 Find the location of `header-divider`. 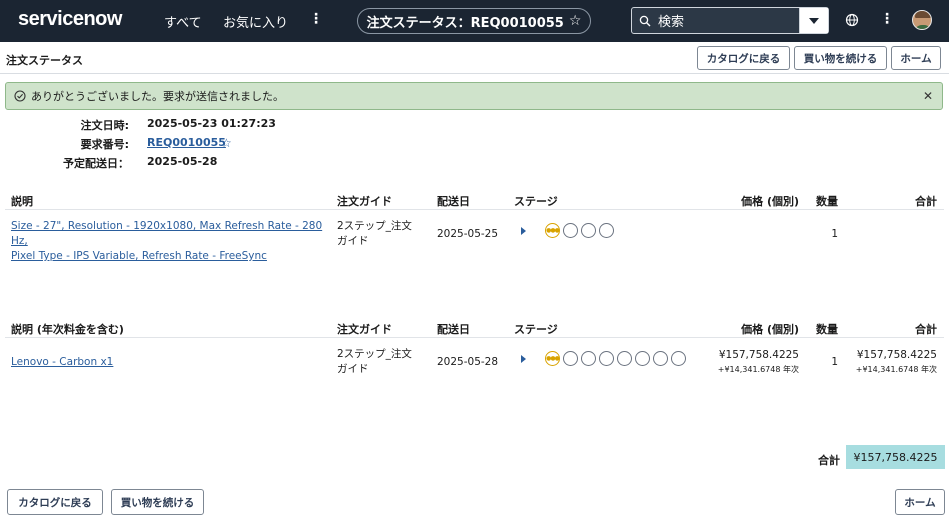

header-divider is located at coordinates (474, 73).